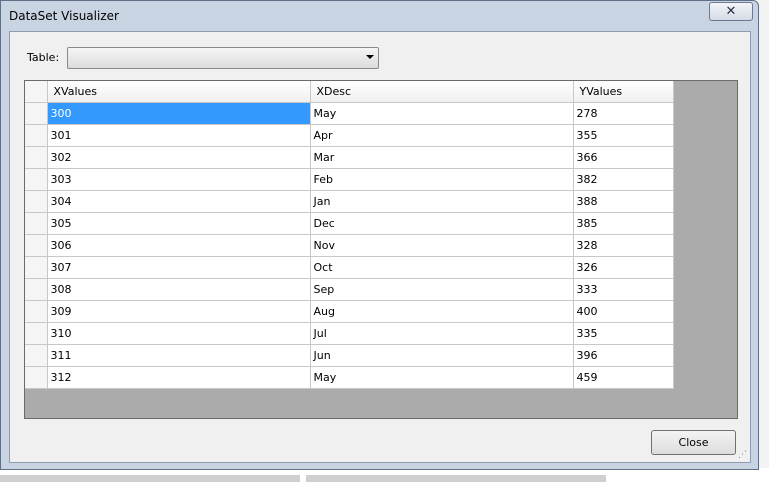  Describe the element at coordinates (623, 92) in the screenshot. I see `column-header-yvalues: YValues` at that location.